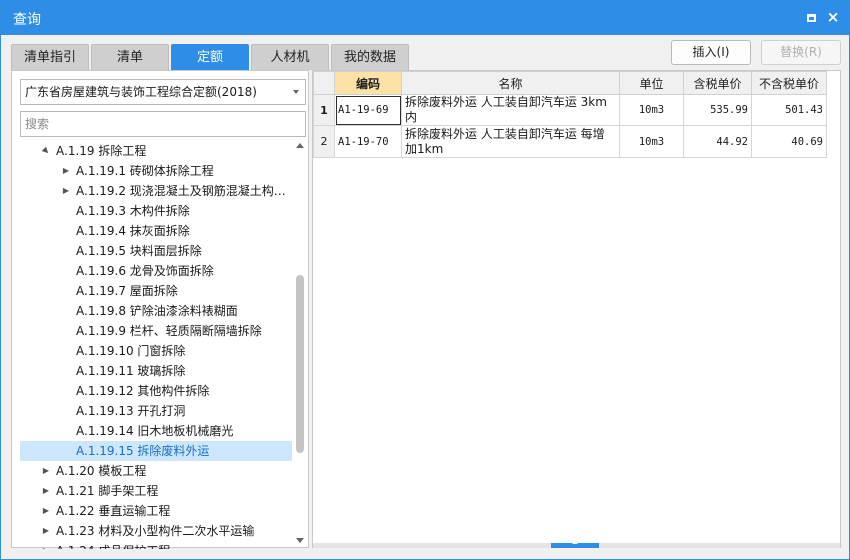  What do you see at coordinates (510, 110) in the screenshot?
I see `cell-name: 拆除废料外运 人工装自卸汽车运 3km内` at bounding box center [510, 110].